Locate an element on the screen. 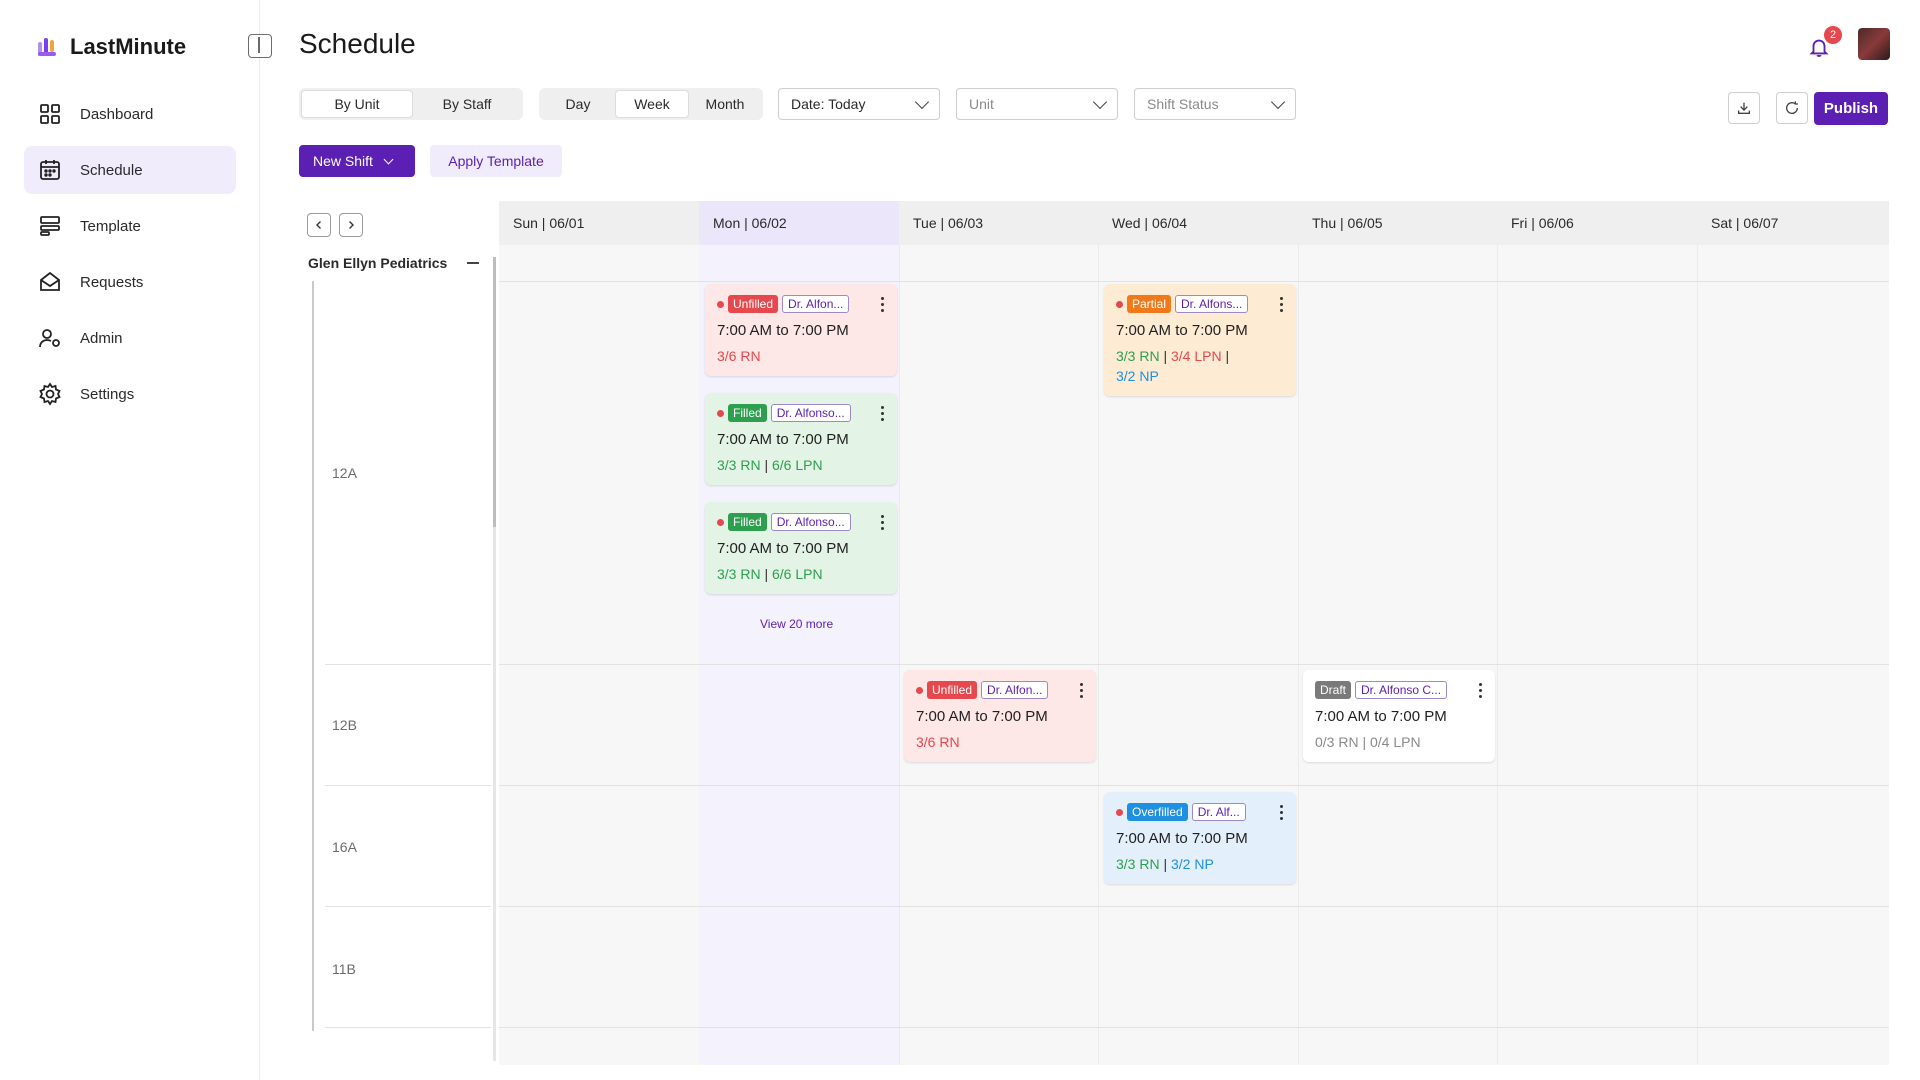 The image size is (1920, 1080). sidebar-item-label: Admin is located at coordinates (101, 338).